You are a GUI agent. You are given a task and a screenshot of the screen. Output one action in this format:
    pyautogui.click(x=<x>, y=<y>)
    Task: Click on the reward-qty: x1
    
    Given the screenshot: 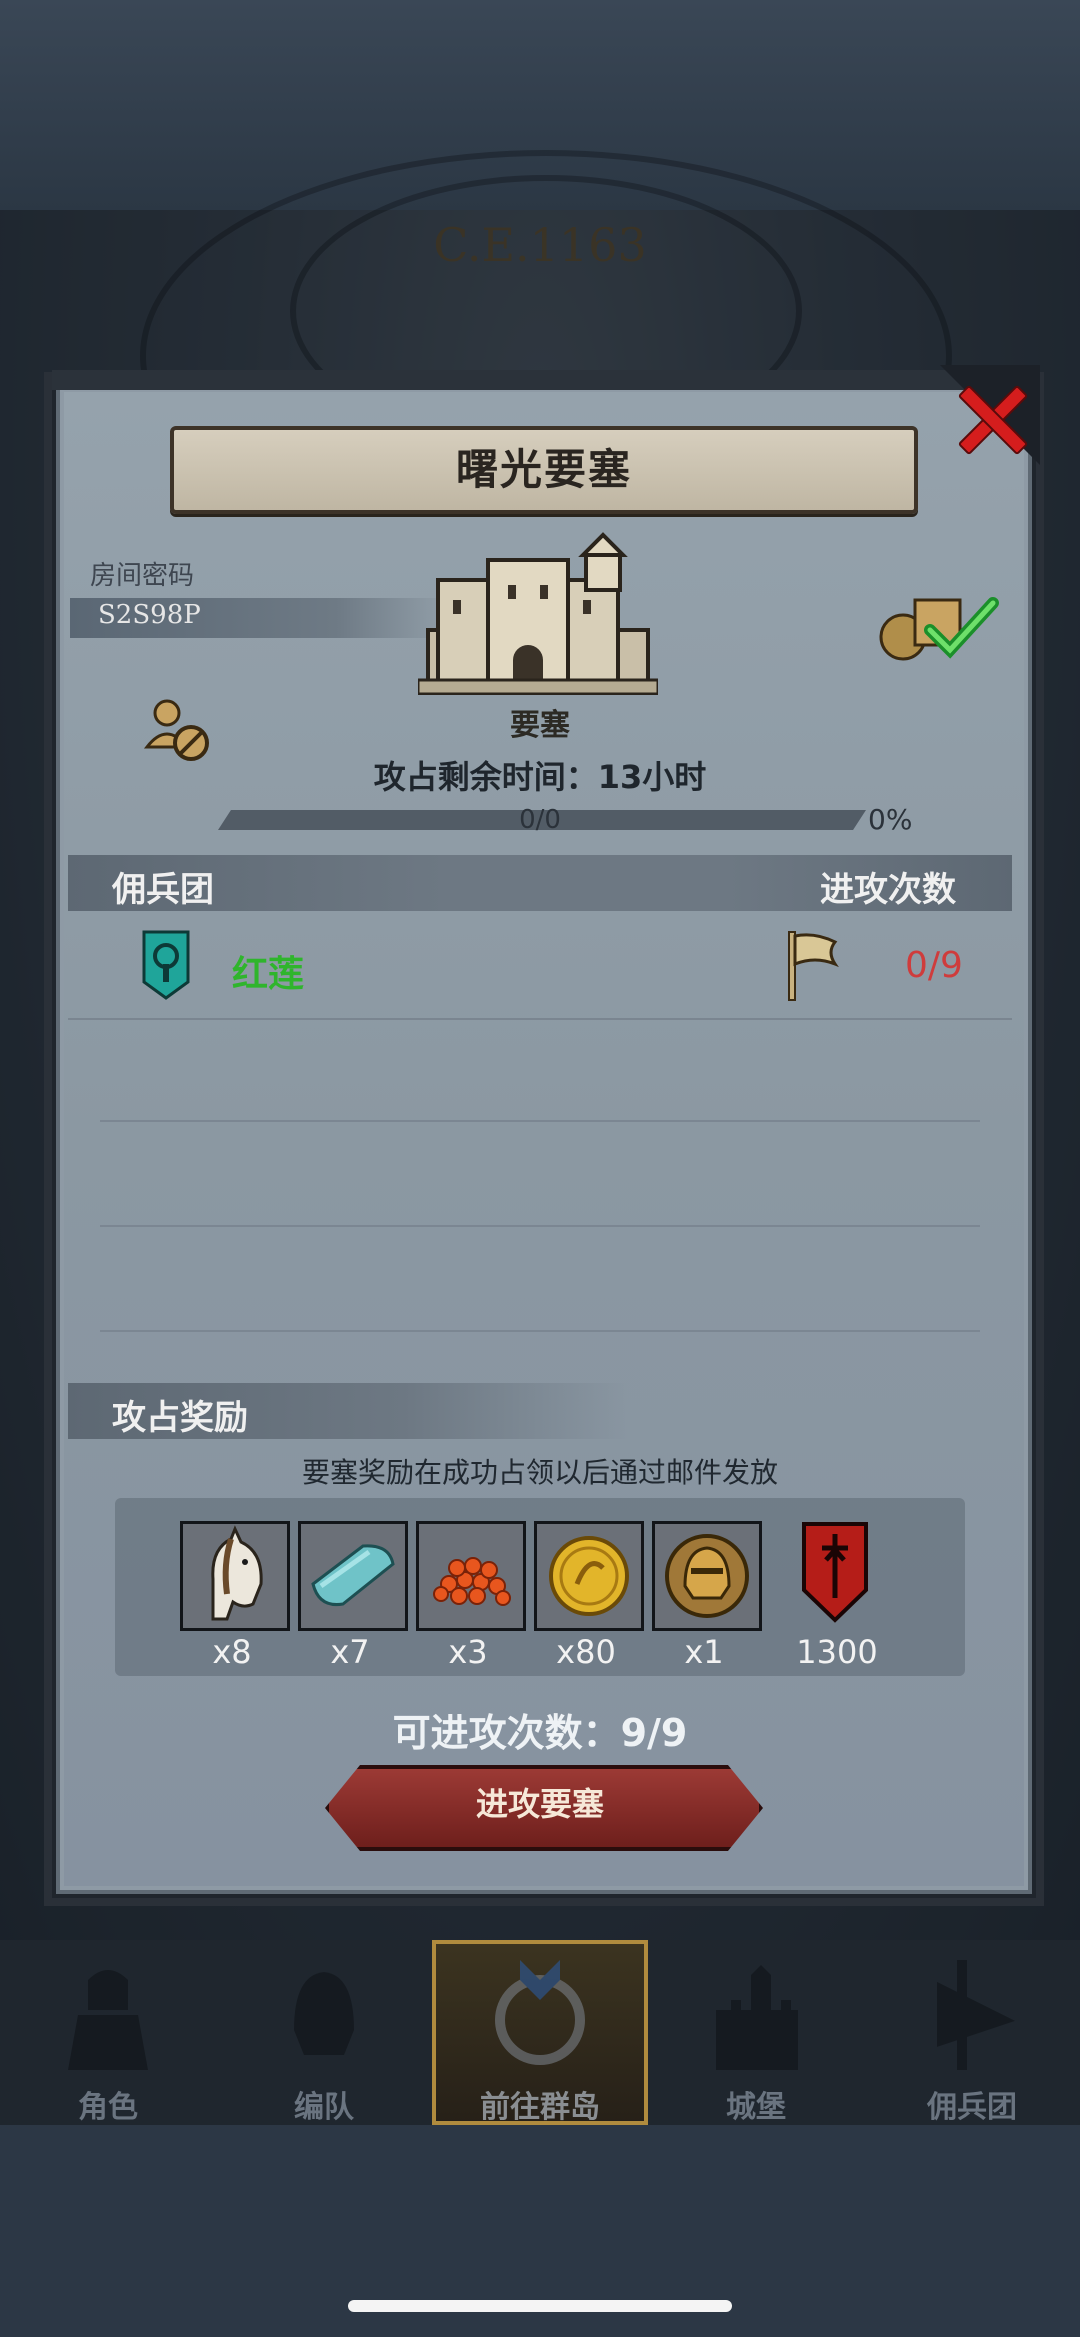 What is the action you would take?
    pyautogui.click(x=704, y=1652)
    